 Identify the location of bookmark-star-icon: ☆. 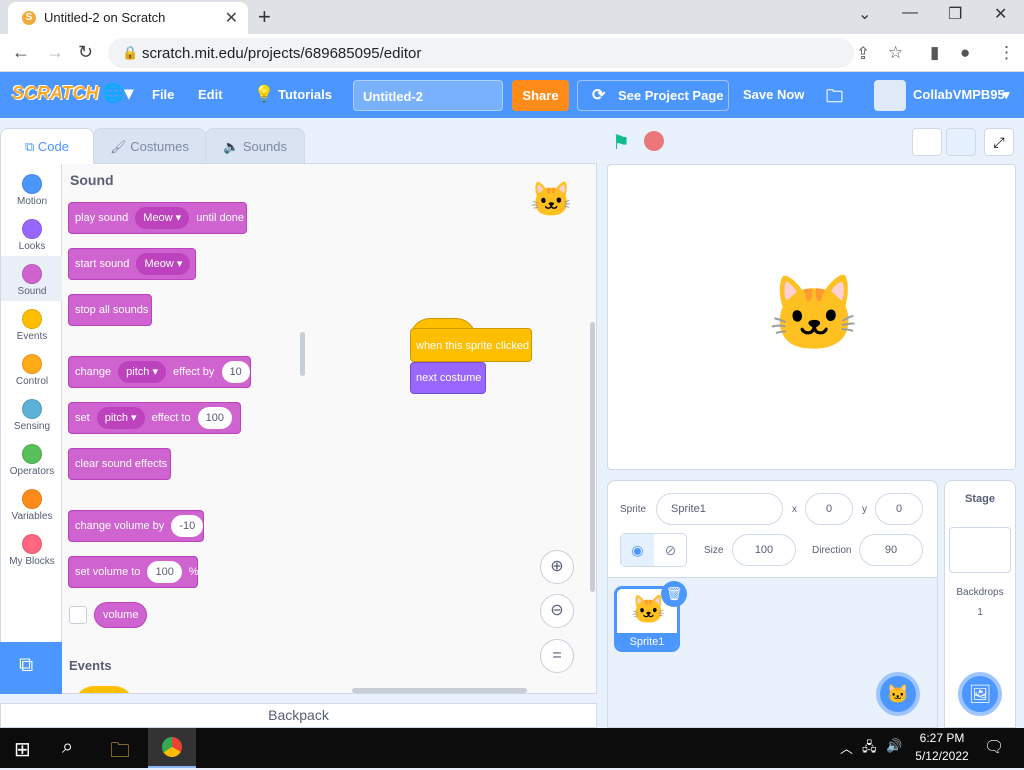
(895, 53).